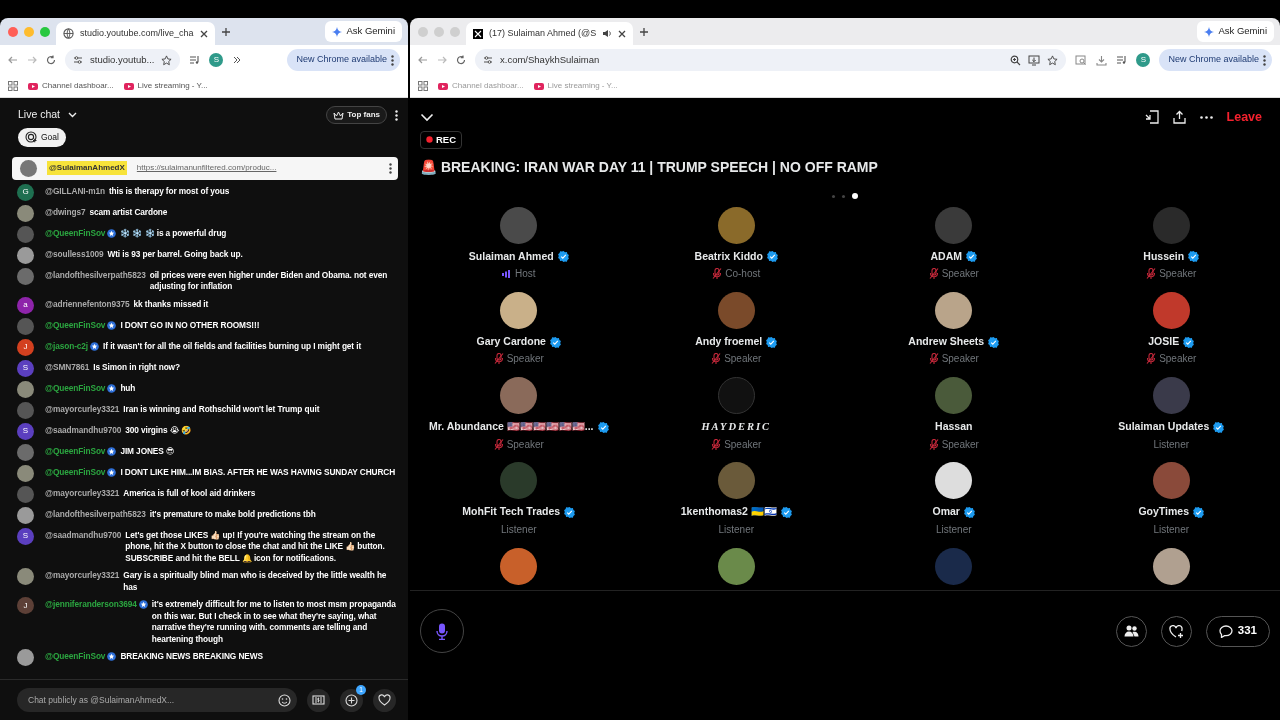 Image resolution: width=1280 pixels, height=720 pixels. I want to click on minimize-icon, so click(1151, 117).